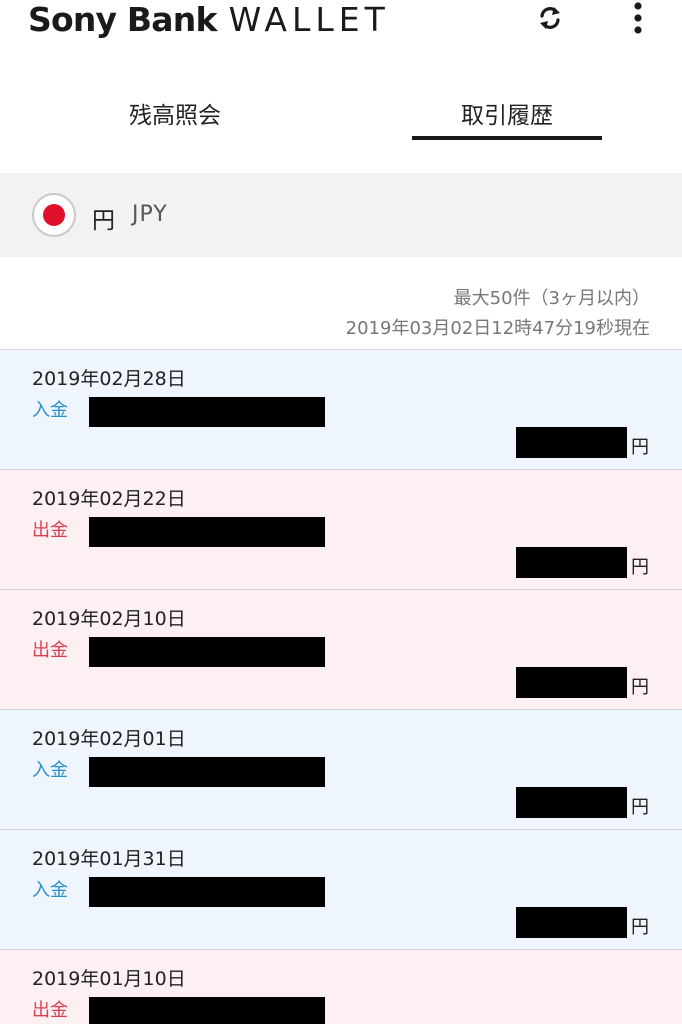  What do you see at coordinates (309, 19) in the screenshot?
I see `brand-secondary: WALLET` at bounding box center [309, 19].